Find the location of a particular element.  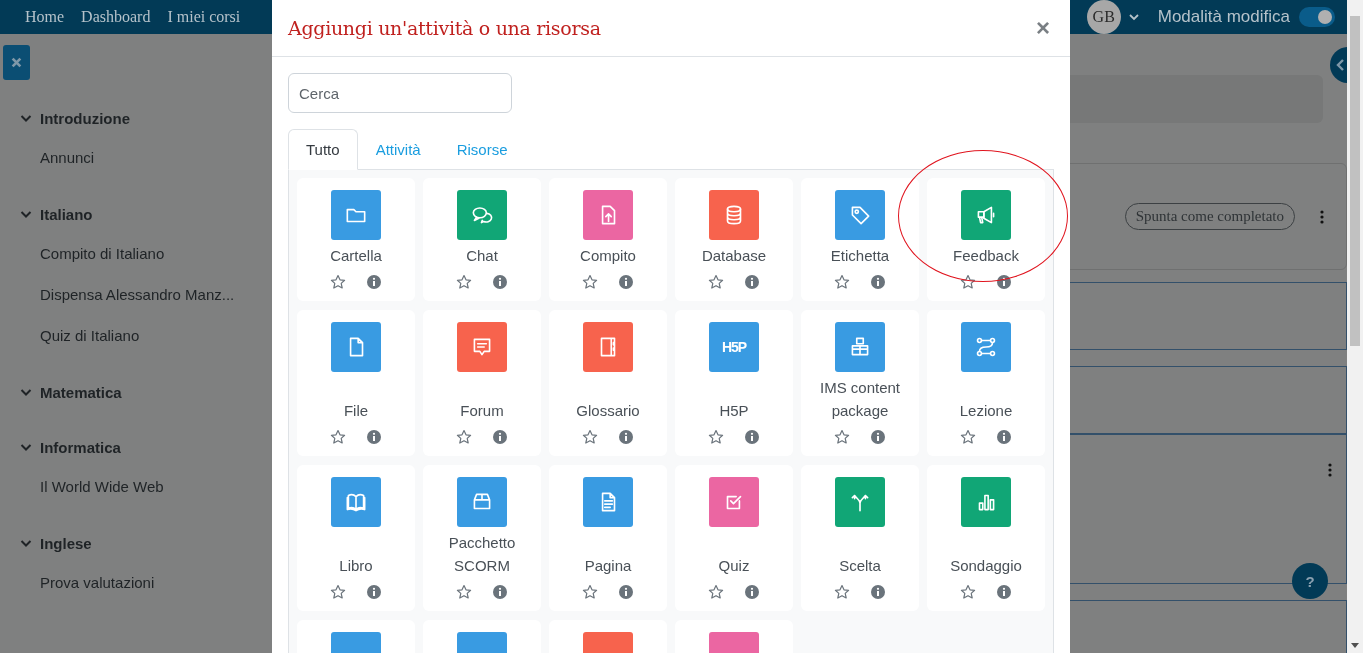

activity-label: IMS content package is located at coordinates (859, 399).